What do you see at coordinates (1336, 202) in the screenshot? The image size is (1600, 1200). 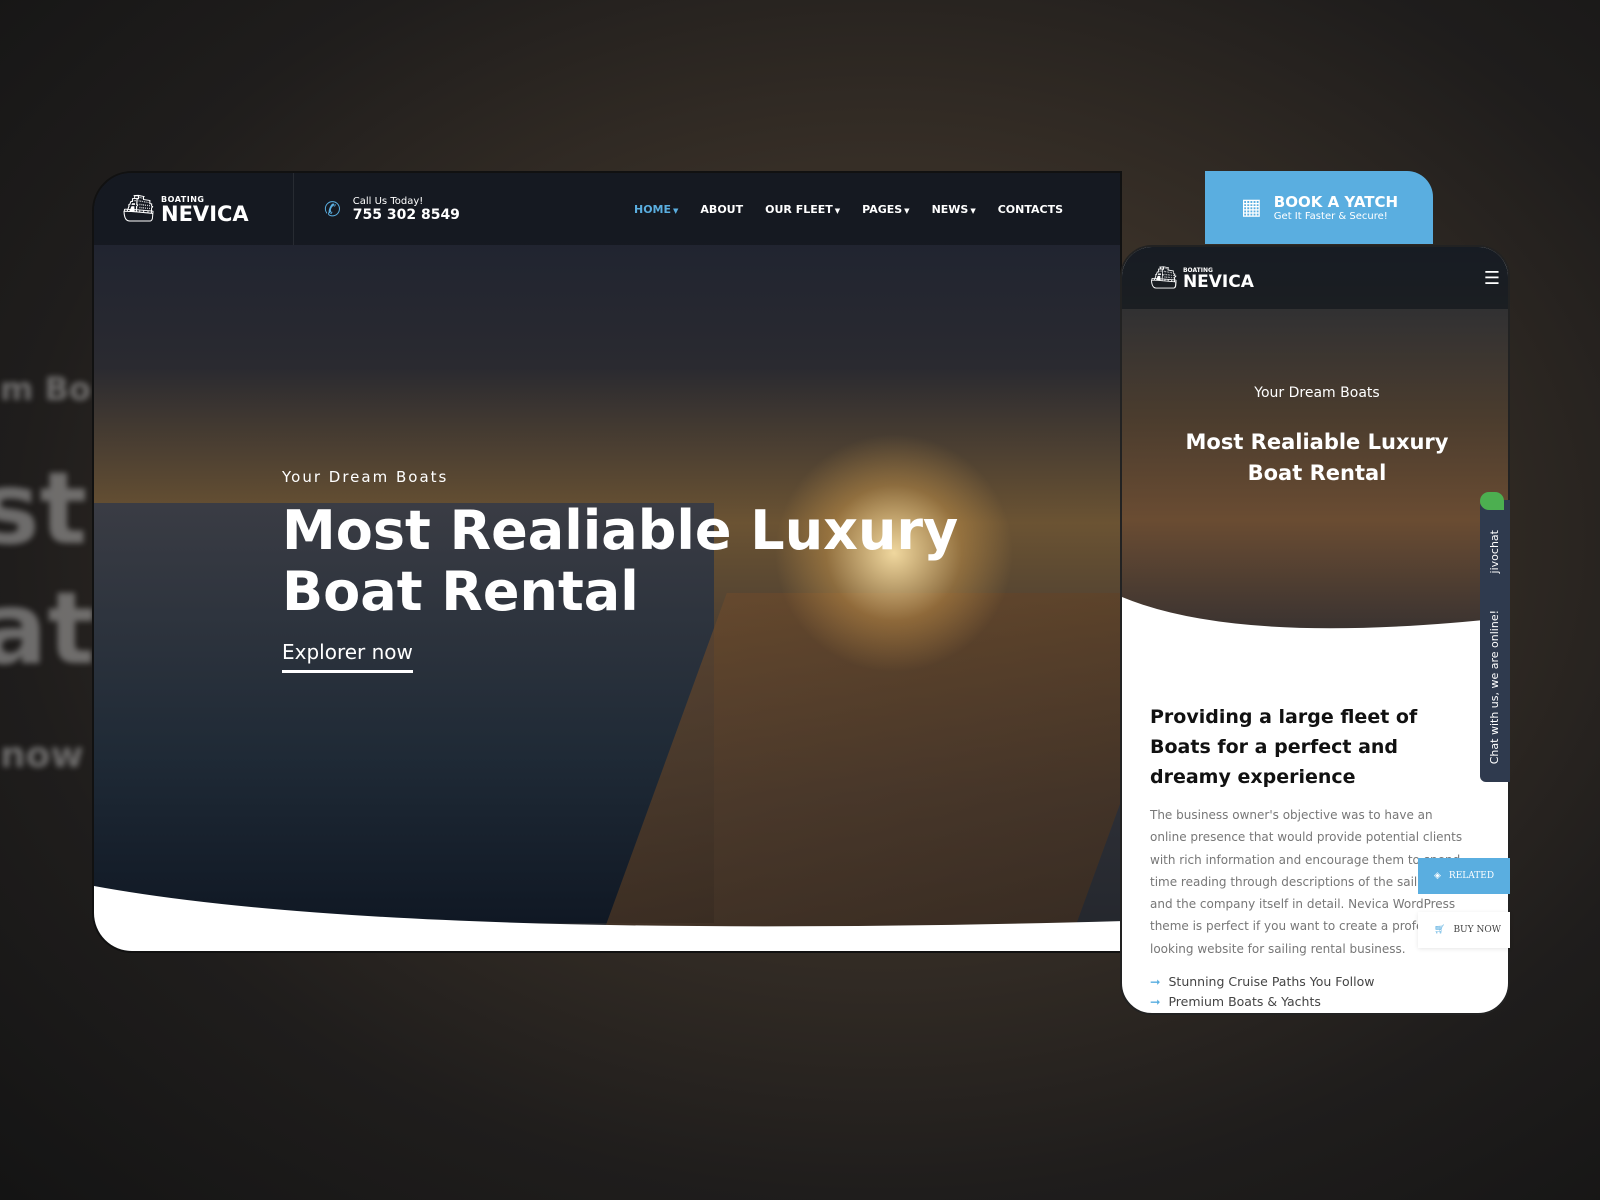 I see `book-title: BOOK A YATCH` at bounding box center [1336, 202].